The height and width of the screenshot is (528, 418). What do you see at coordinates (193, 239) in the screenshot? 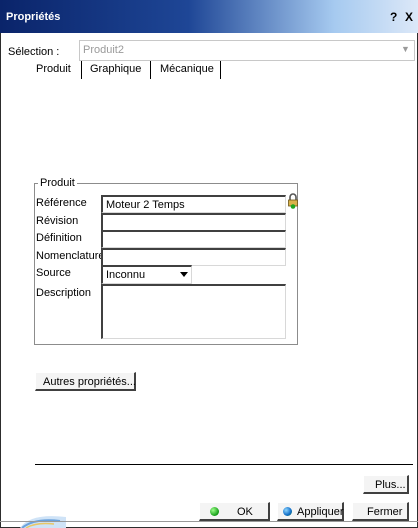
I see `definition-field` at bounding box center [193, 239].